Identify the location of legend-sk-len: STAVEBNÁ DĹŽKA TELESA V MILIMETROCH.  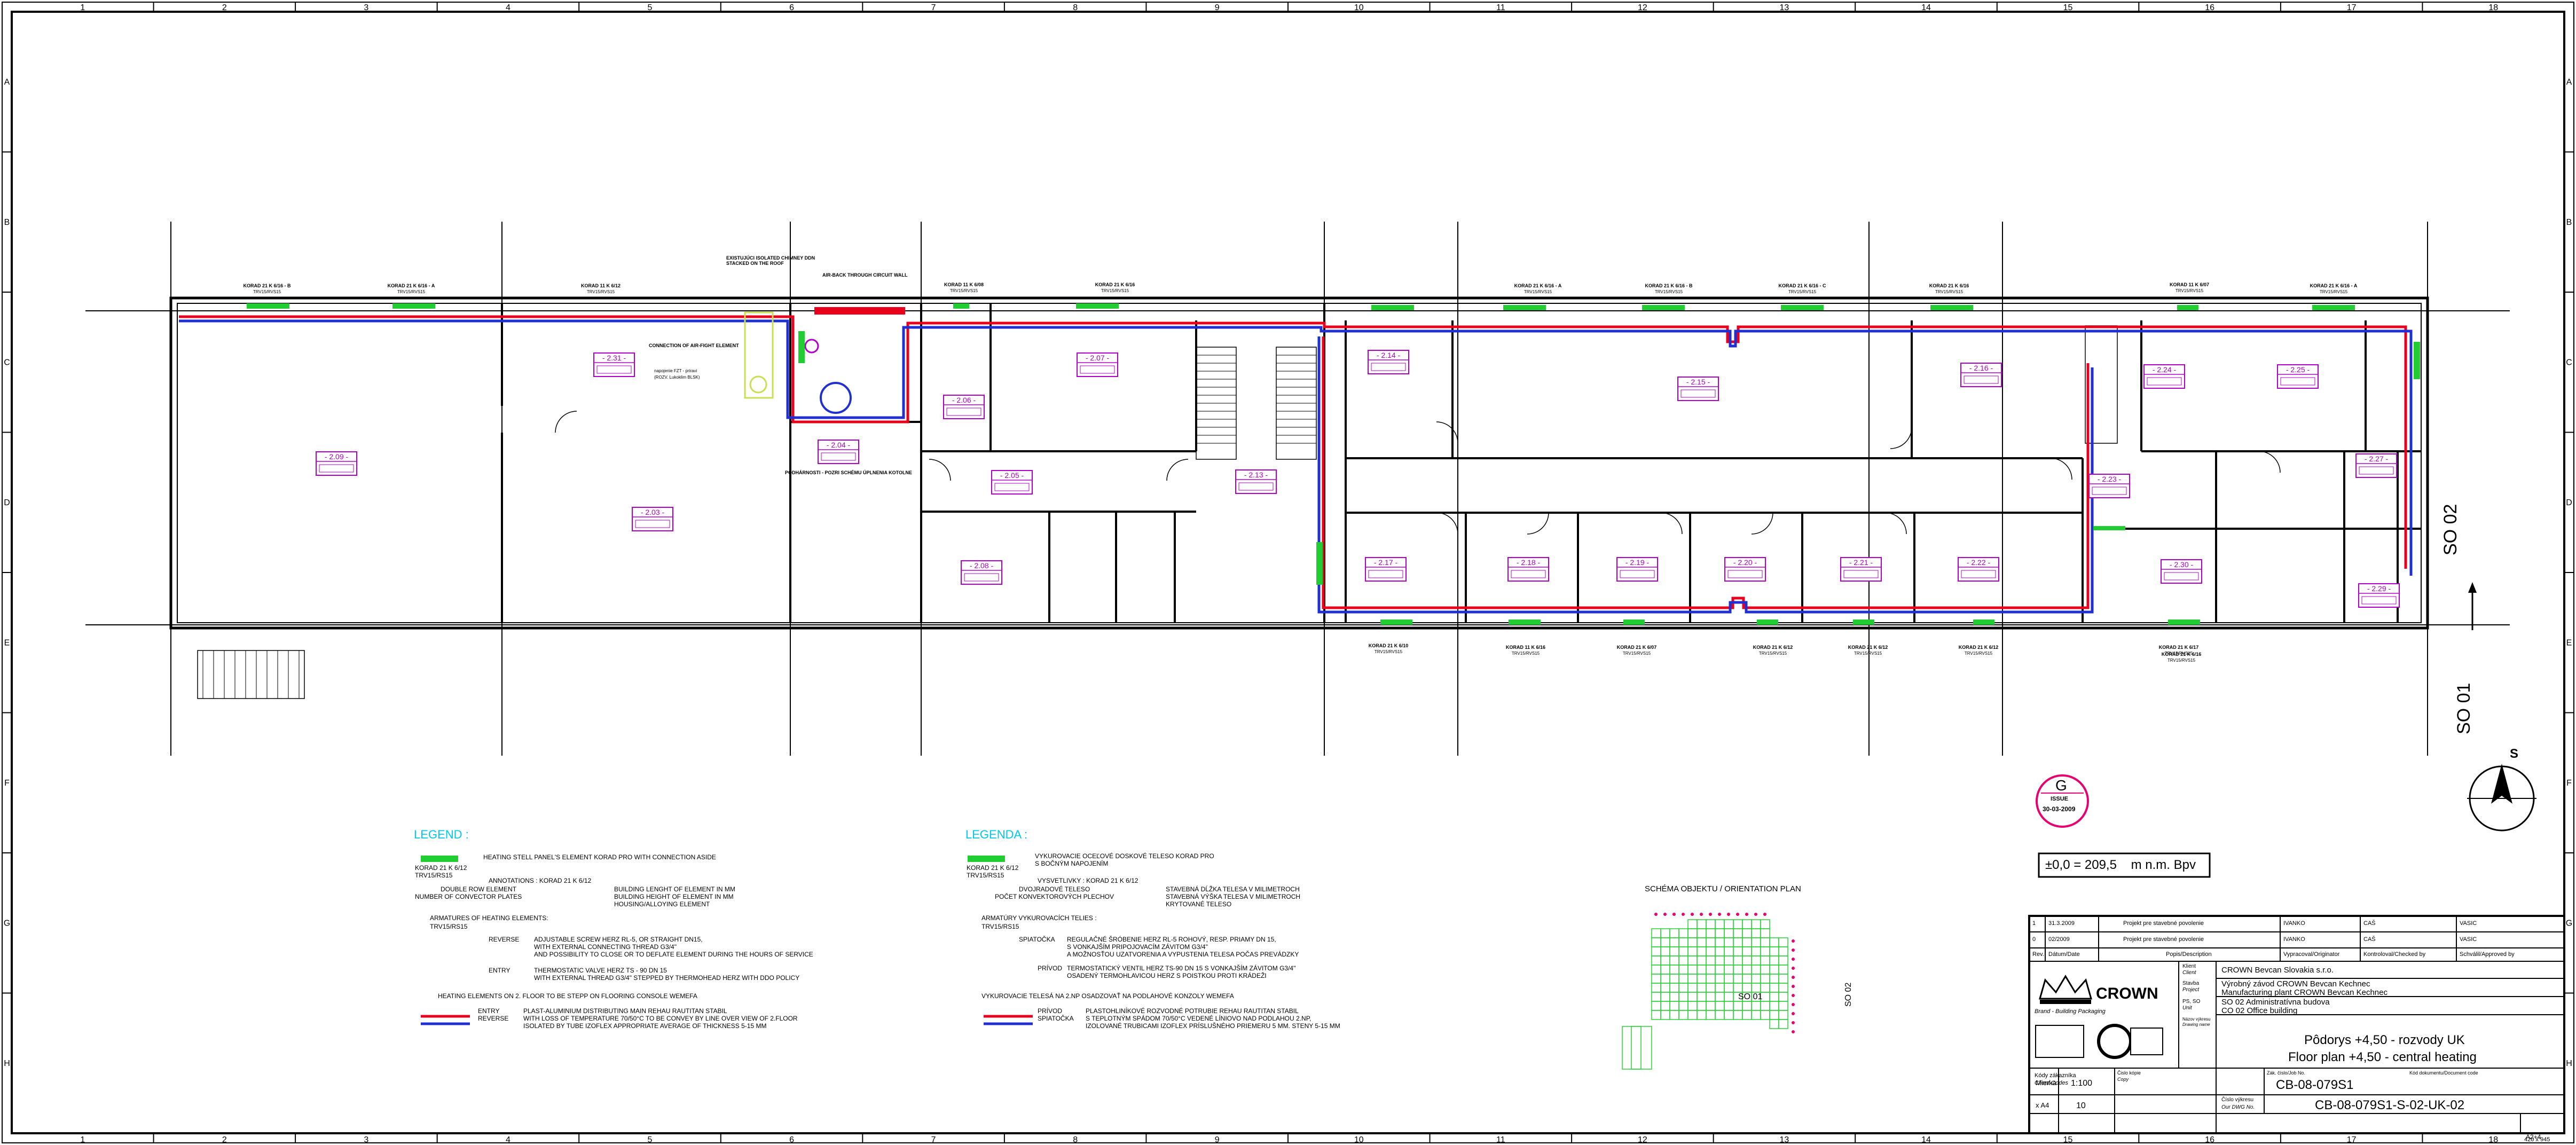
(1233, 889).